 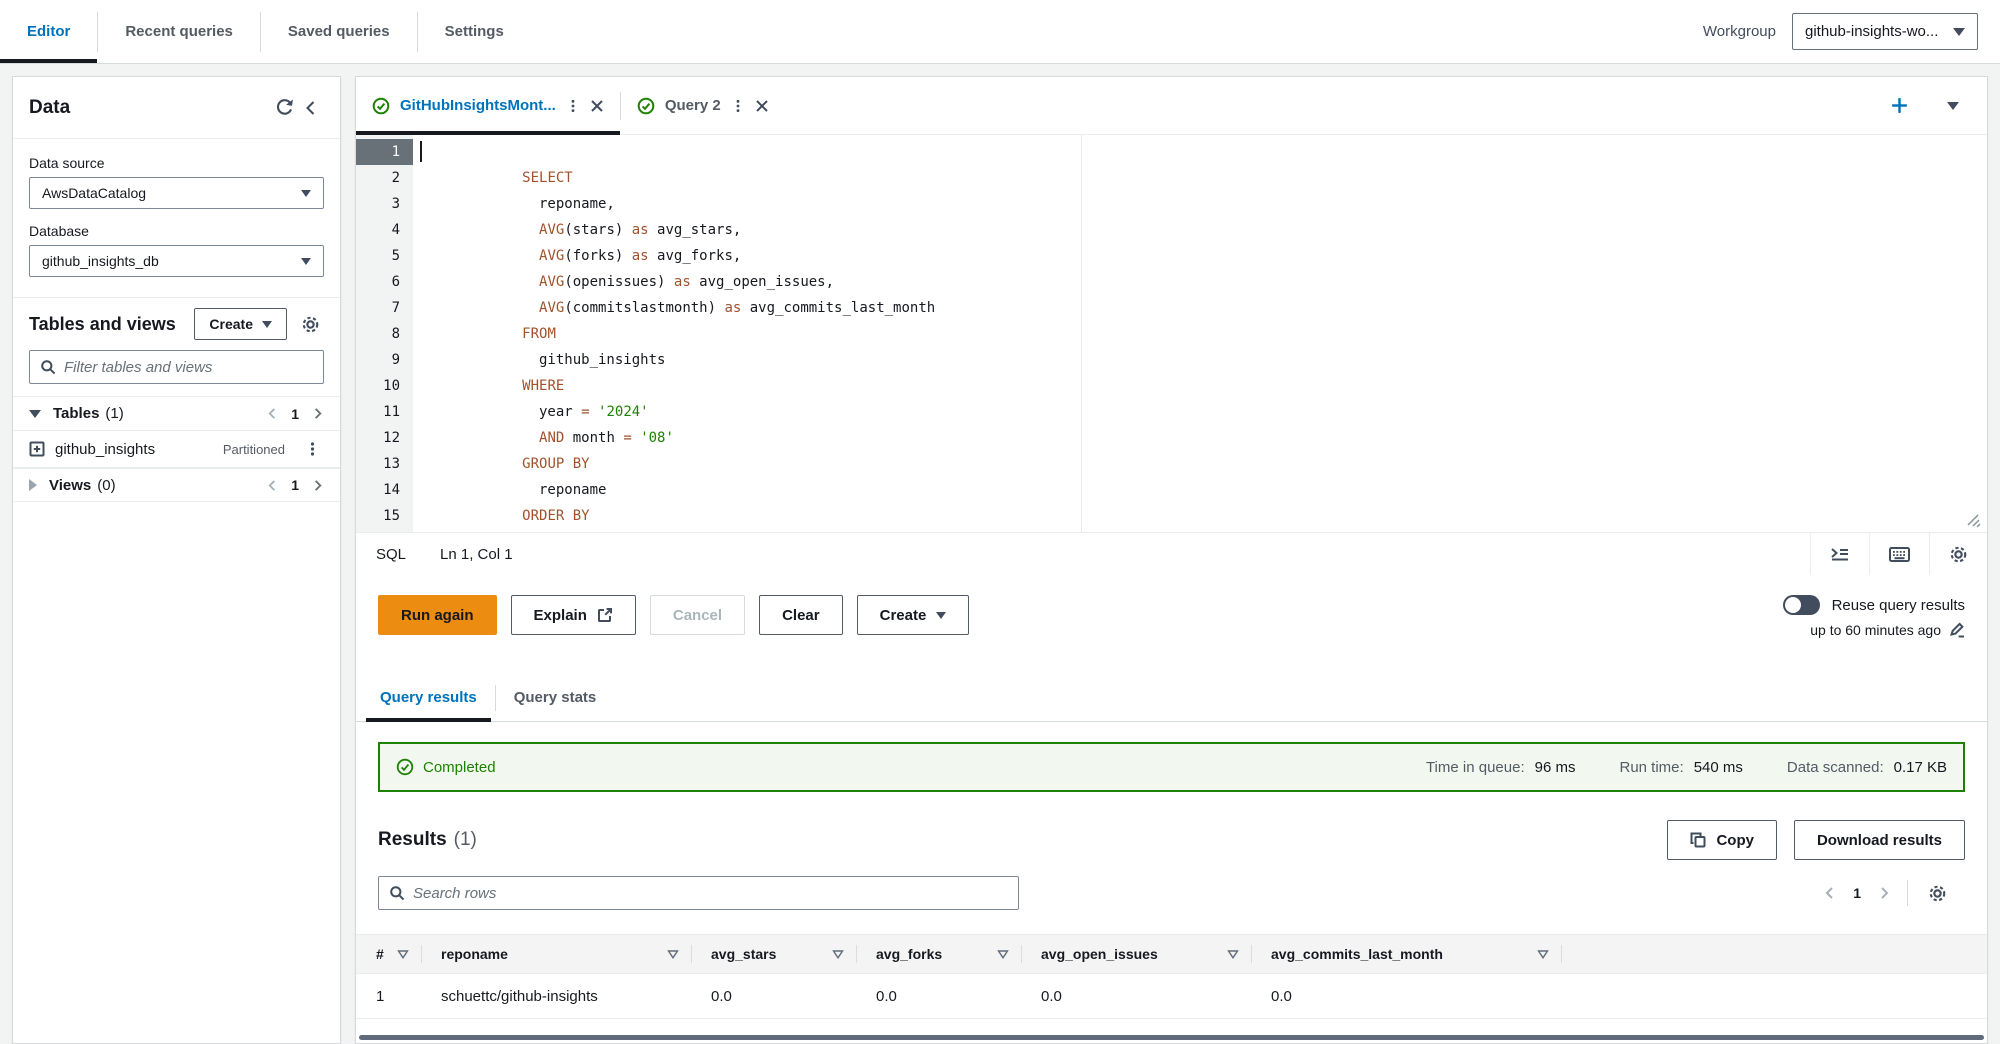 What do you see at coordinates (284, 107) in the screenshot?
I see `refresh-button` at bounding box center [284, 107].